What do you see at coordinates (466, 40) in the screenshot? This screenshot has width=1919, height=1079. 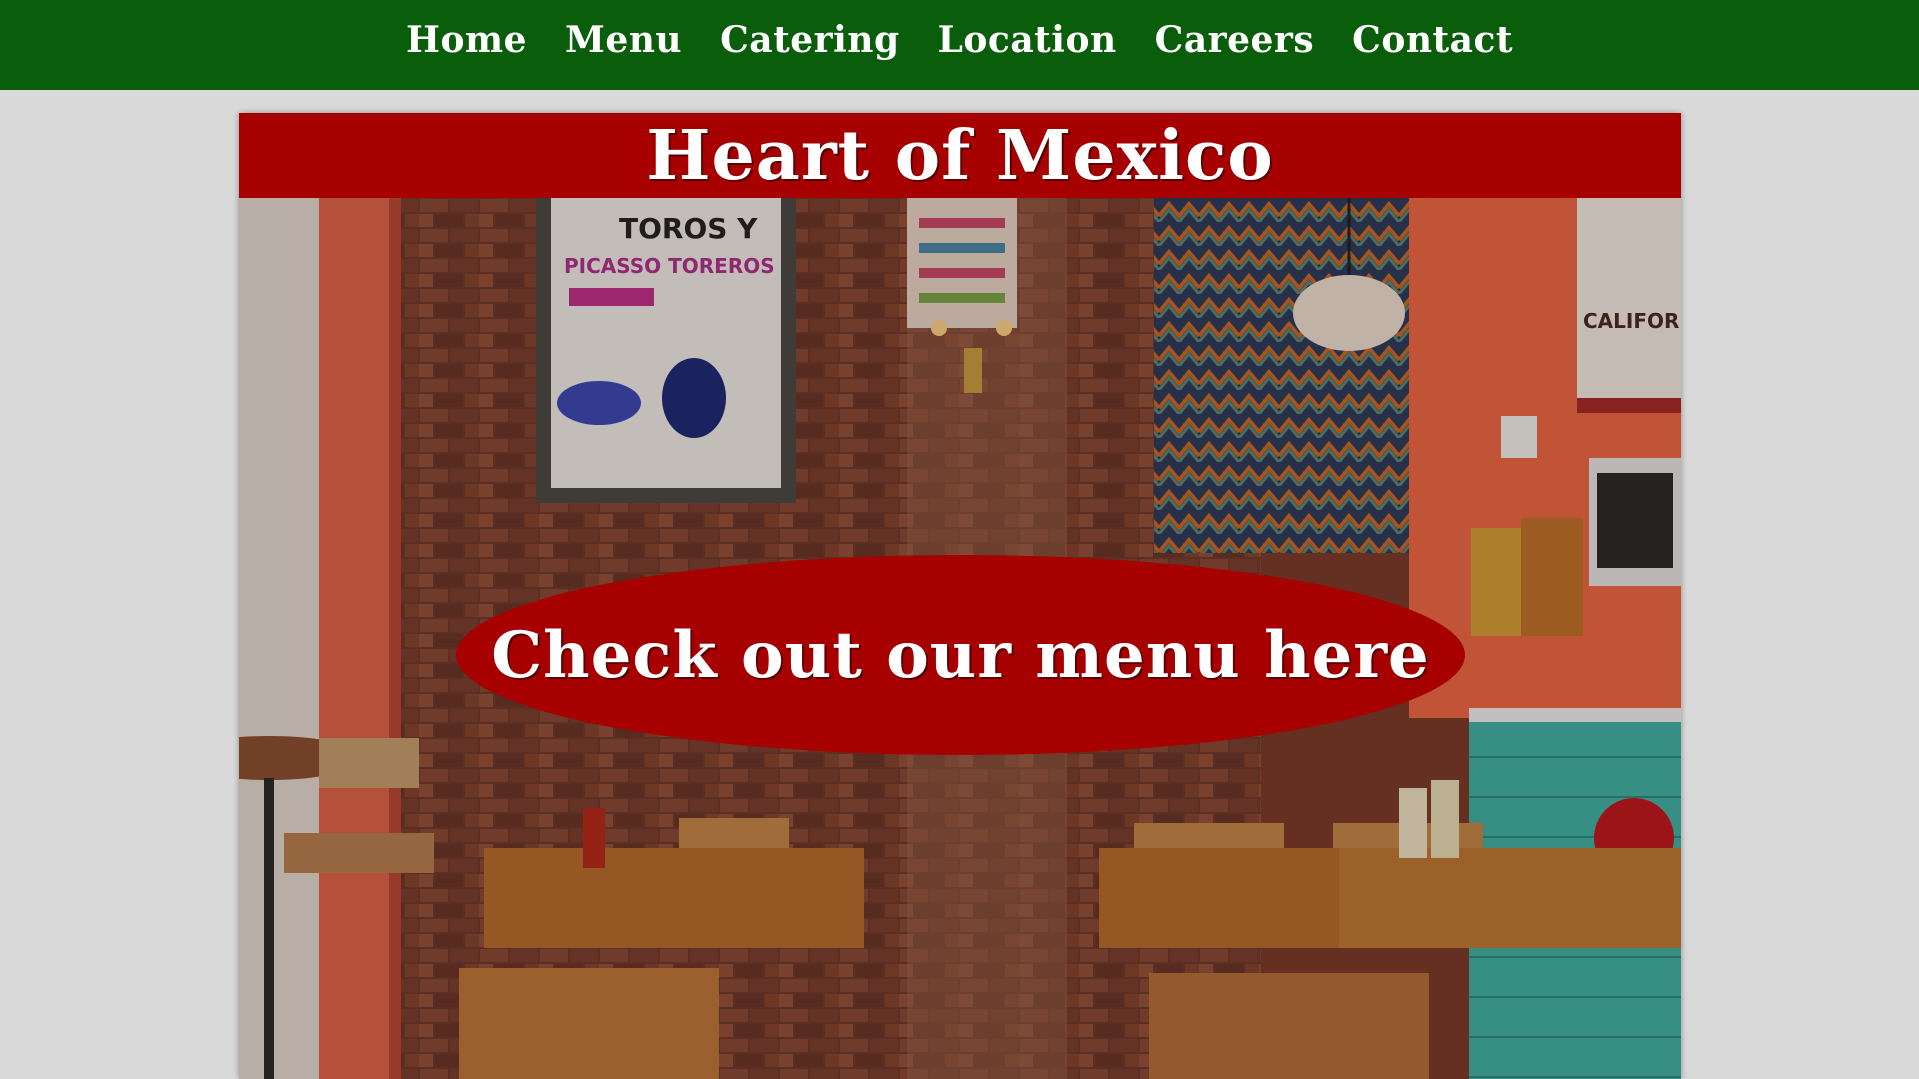 I see `nav-home-link: Home` at bounding box center [466, 40].